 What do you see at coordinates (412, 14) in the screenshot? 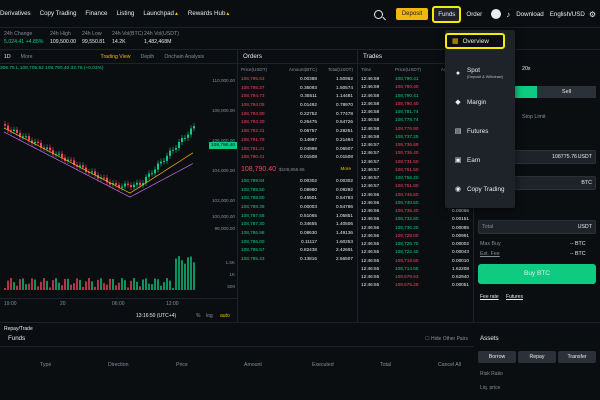
I see `deposit-button: Deposit` at bounding box center [412, 14].